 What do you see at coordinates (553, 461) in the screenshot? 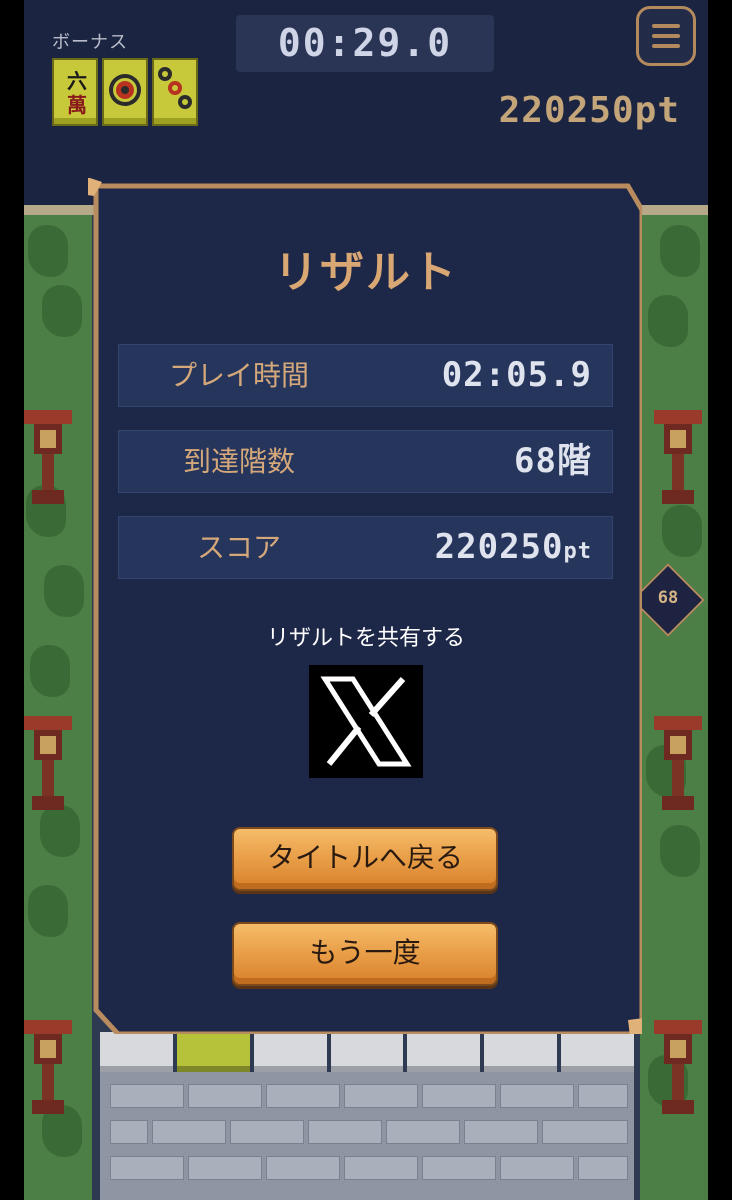
I see `floor-value: 68階` at bounding box center [553, 461].